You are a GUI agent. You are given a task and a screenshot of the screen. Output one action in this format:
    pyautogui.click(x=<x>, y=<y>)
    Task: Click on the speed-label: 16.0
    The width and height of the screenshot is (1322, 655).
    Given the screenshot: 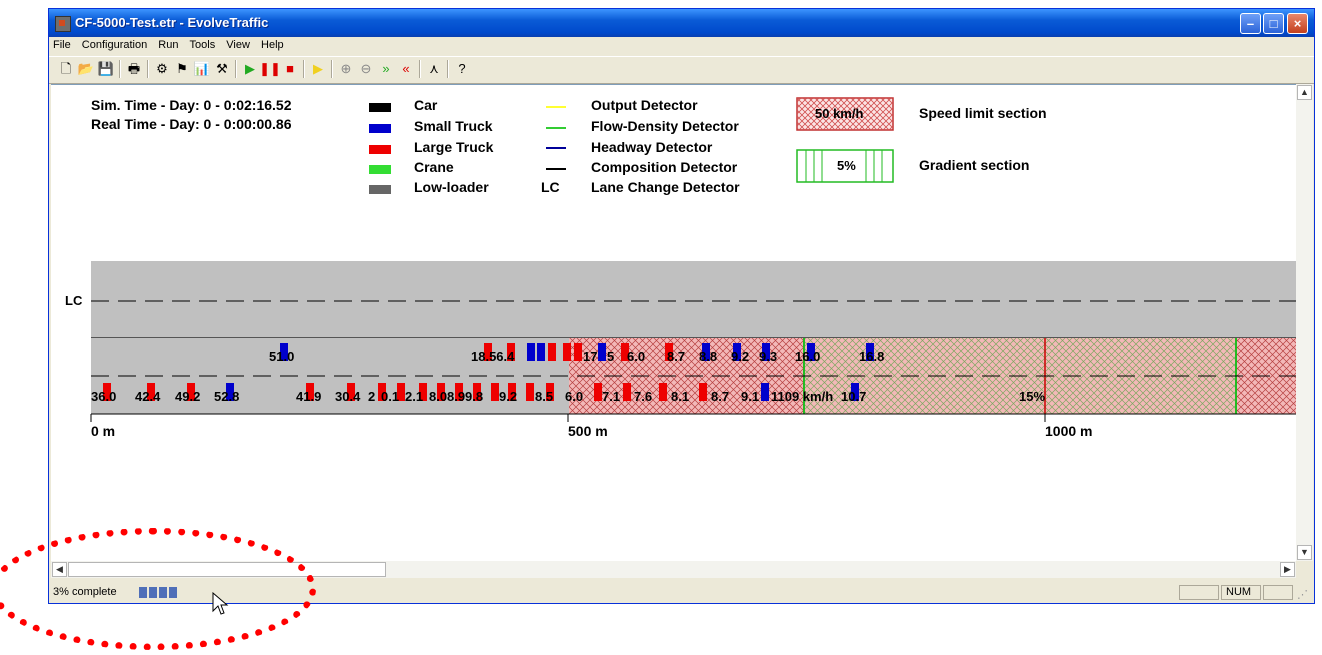 What is the action you would take?
    pyautogui.click(x=808, y=356)
    